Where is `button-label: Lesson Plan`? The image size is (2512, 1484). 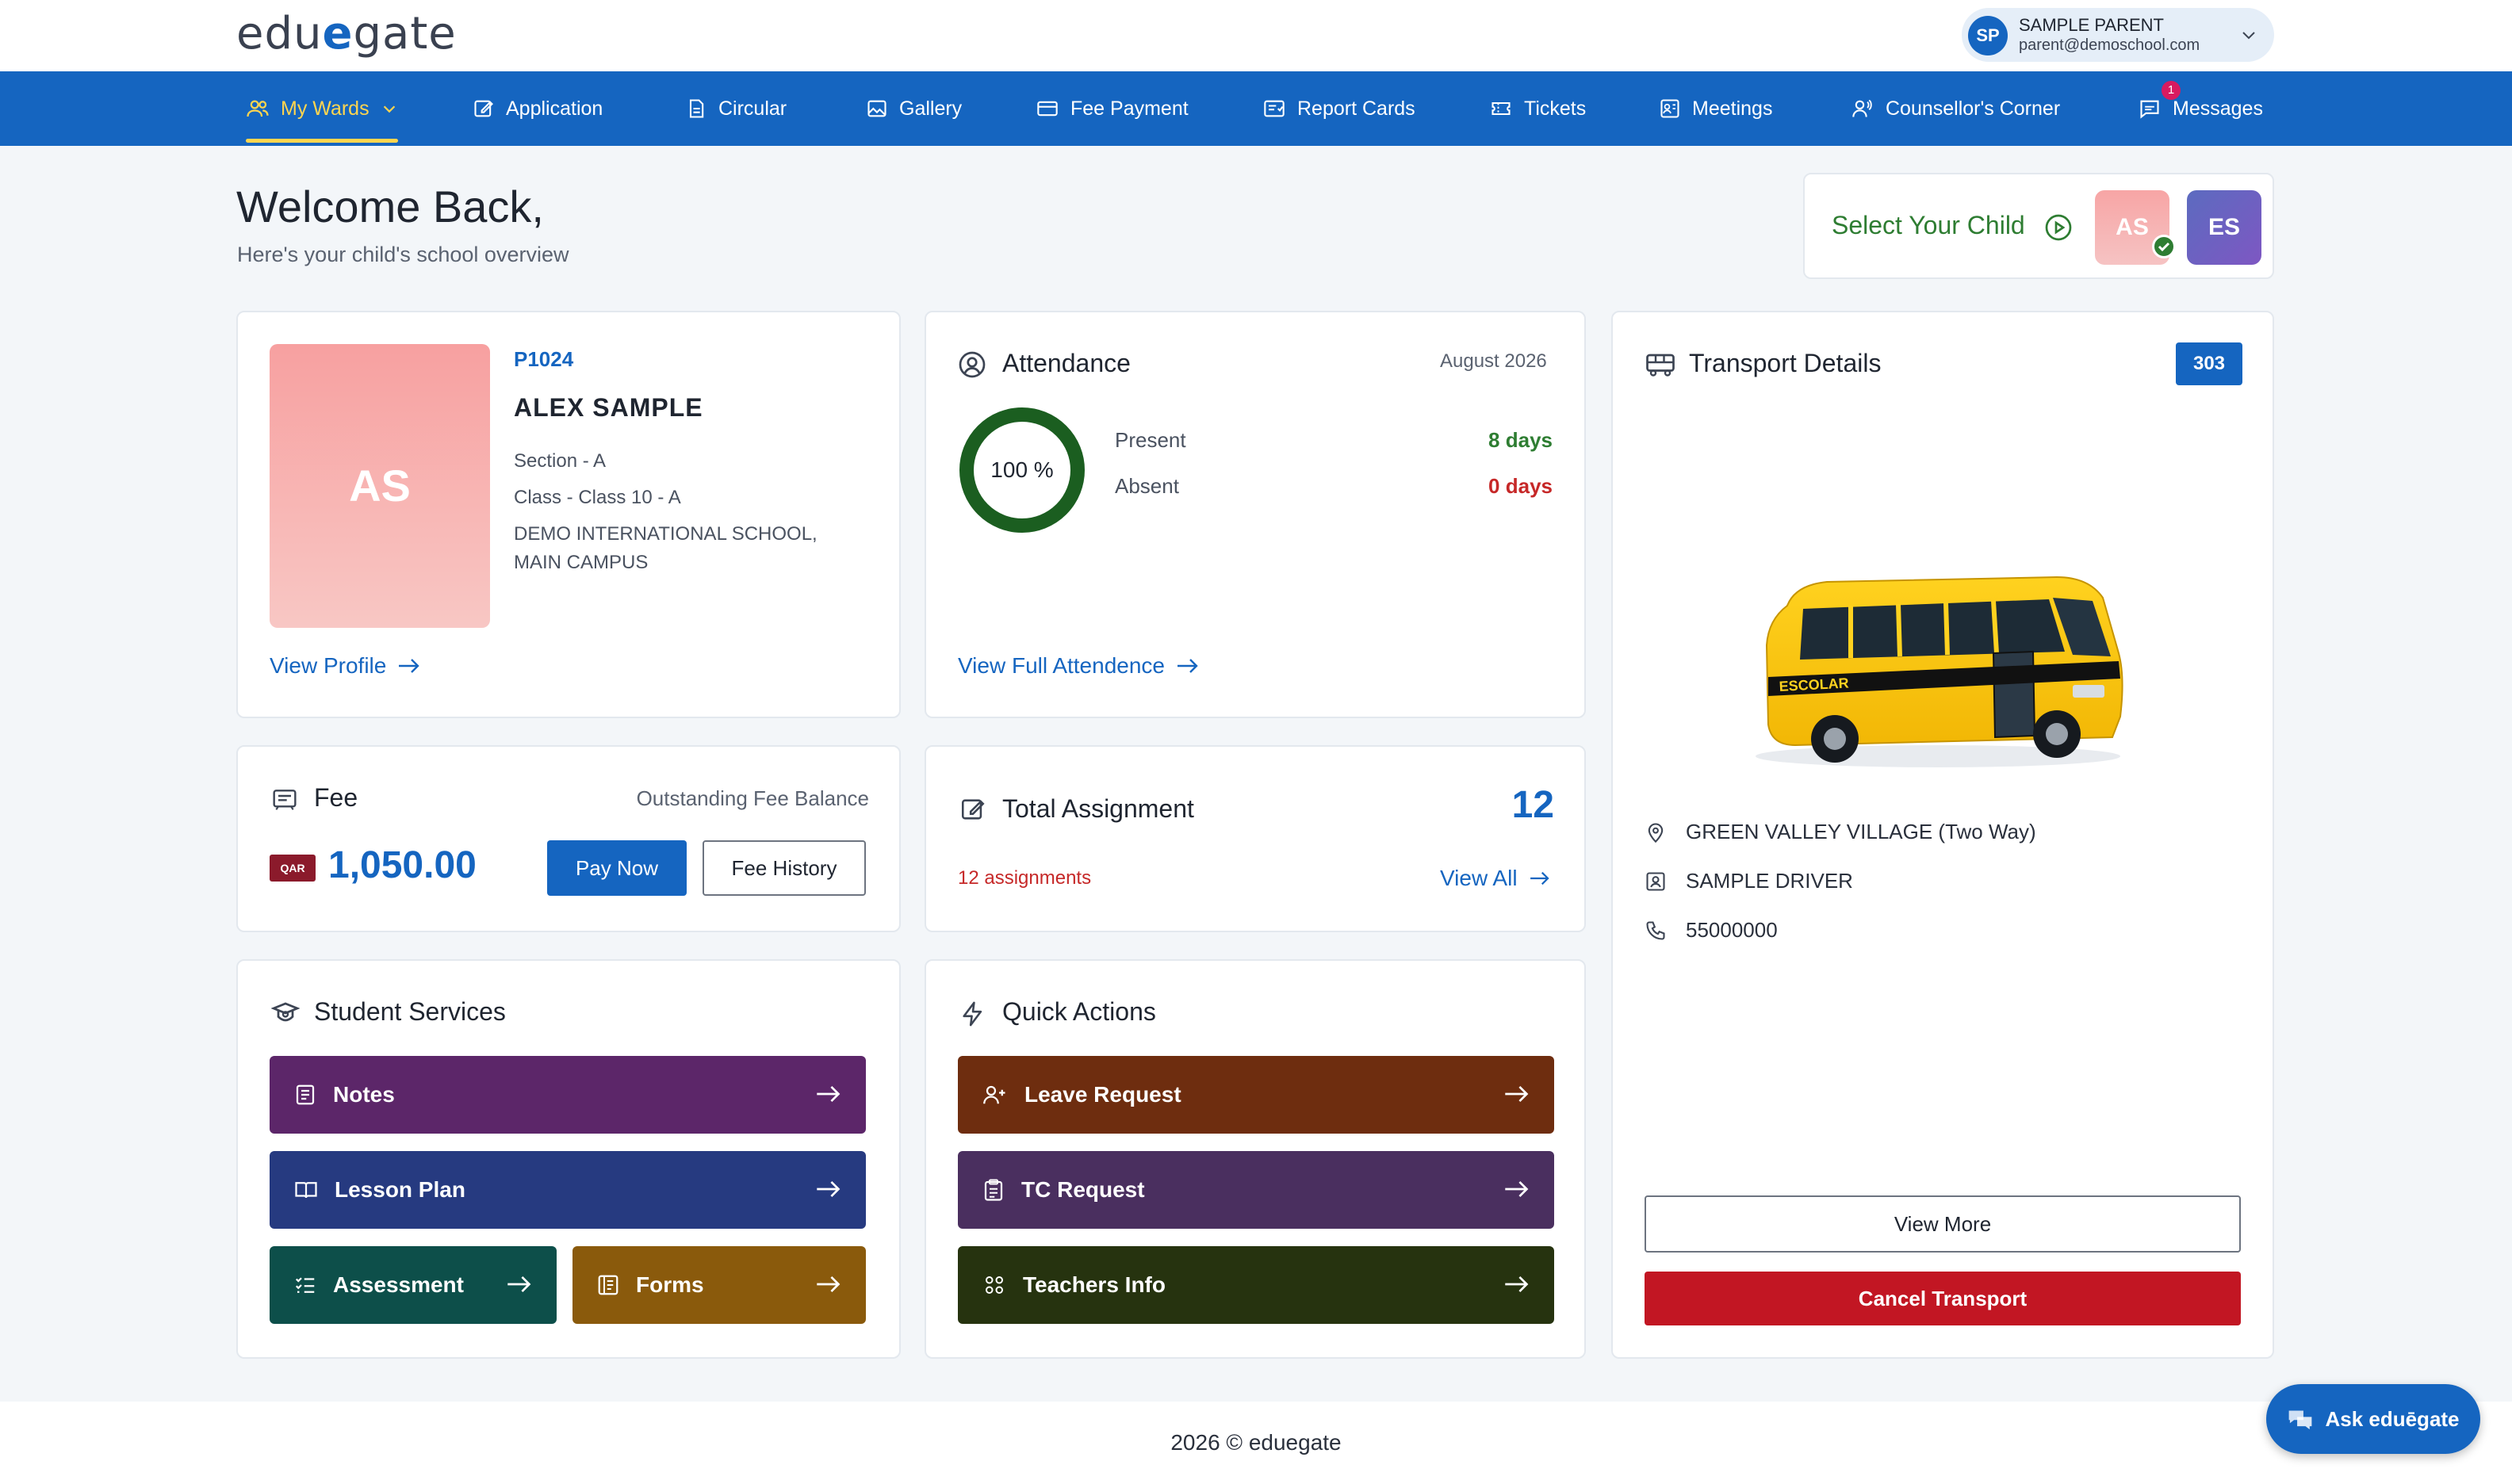
button-label: Lesson Plan is located at coordinates (400, 1189).